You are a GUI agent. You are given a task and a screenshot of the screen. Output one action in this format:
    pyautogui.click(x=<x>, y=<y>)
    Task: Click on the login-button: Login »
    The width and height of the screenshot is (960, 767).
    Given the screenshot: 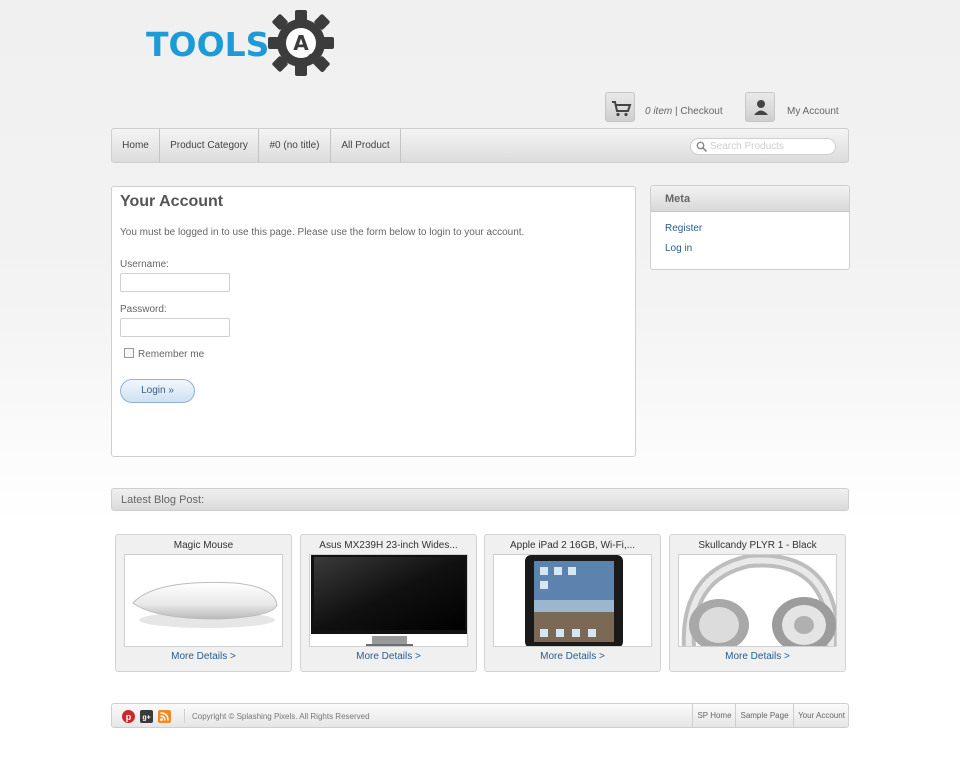 What is the action you would take?
    pyautogui.click(x=157, y=391)
    